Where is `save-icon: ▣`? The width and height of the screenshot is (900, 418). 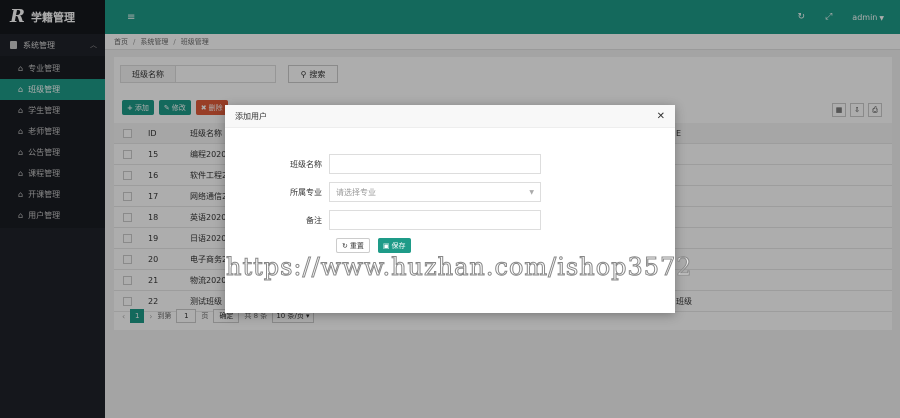 save-icon: ▣ is located at coordinates (386, 245).